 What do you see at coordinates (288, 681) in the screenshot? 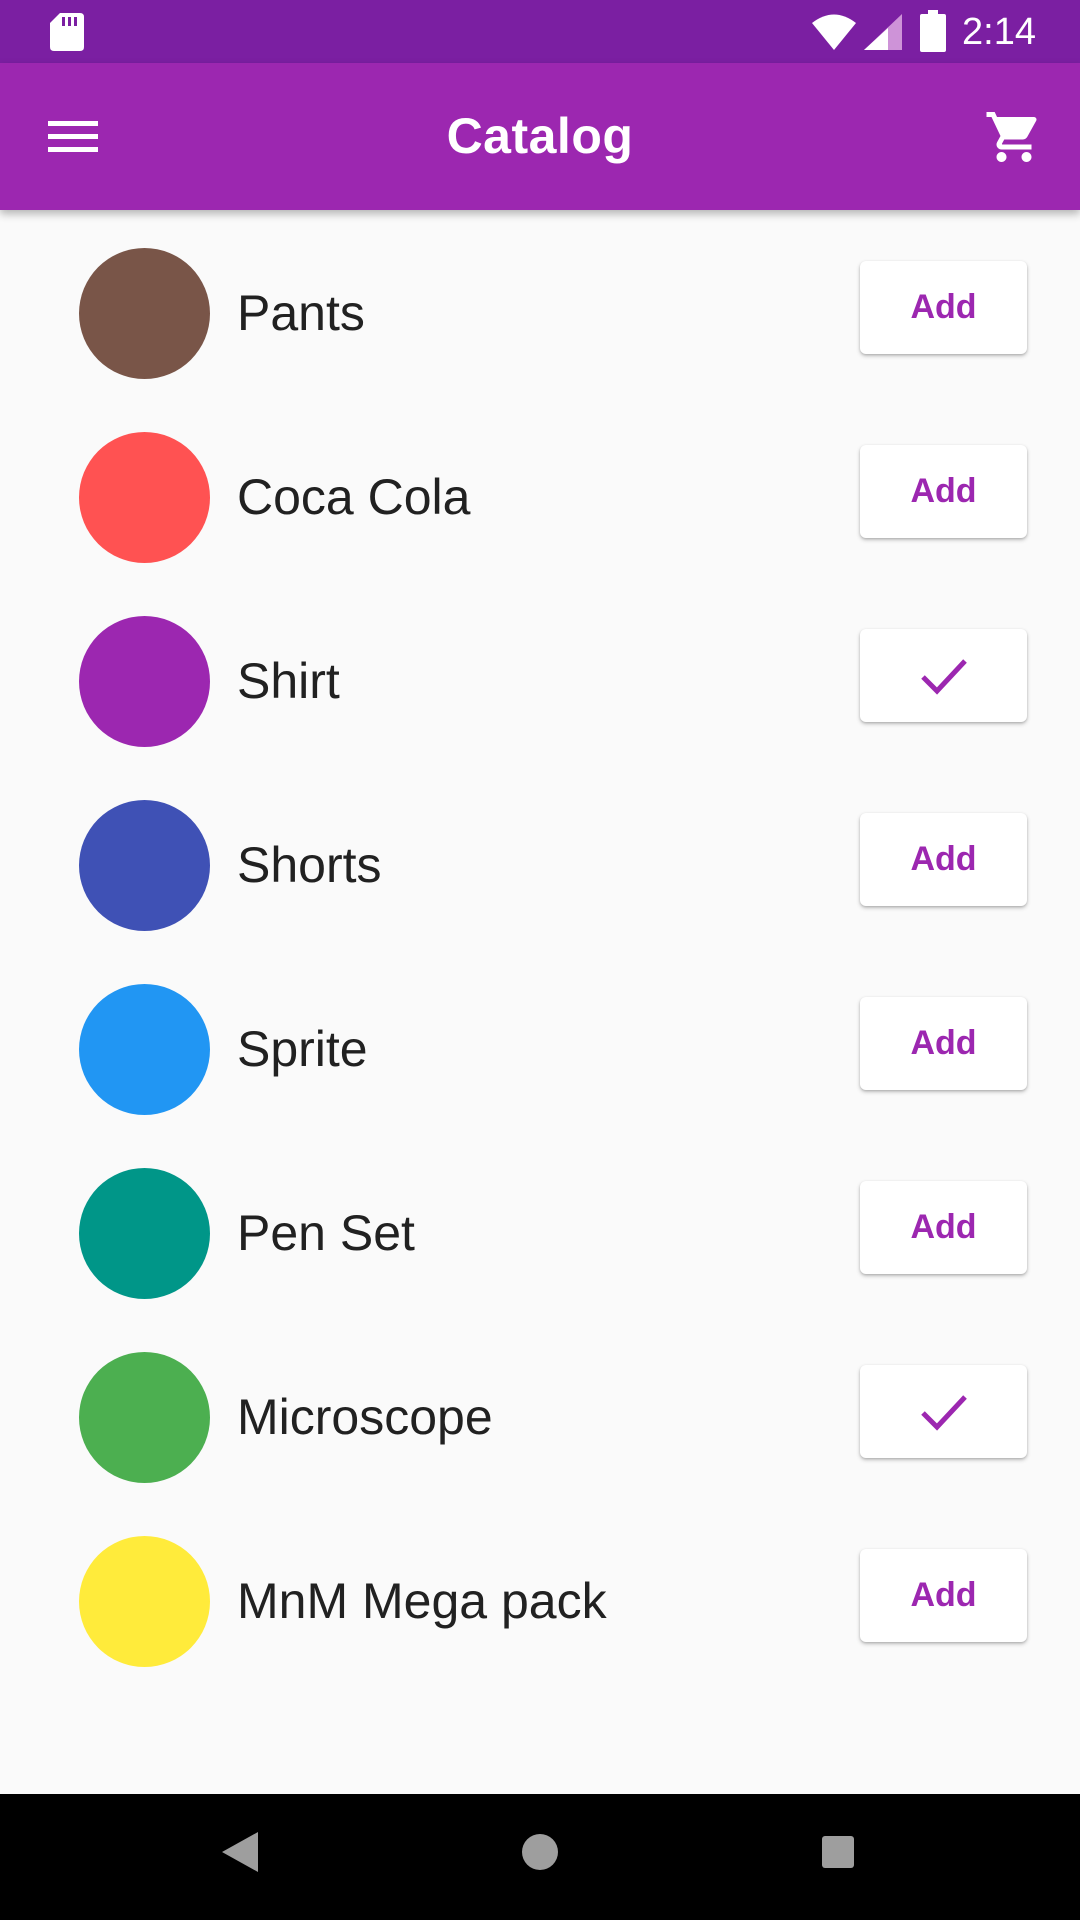
I see `item-name: Shirt` at bounding box center [288, 681].